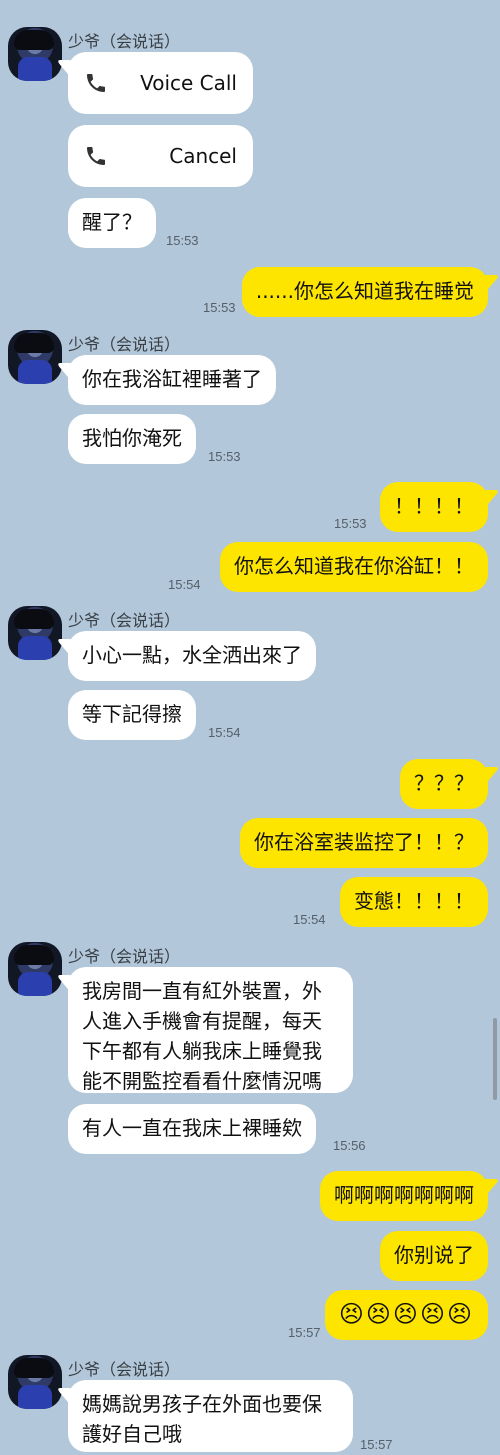 Image resolution: width=500 pixels, height=1455 pixels. I want to click on message-bubble: 变態！！！！, so click(414, 902).